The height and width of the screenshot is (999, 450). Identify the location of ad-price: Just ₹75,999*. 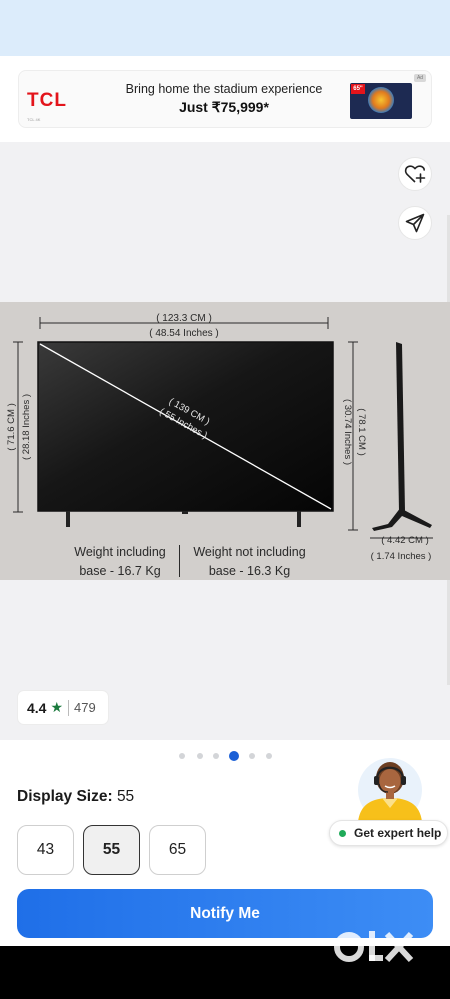
(224, 107).